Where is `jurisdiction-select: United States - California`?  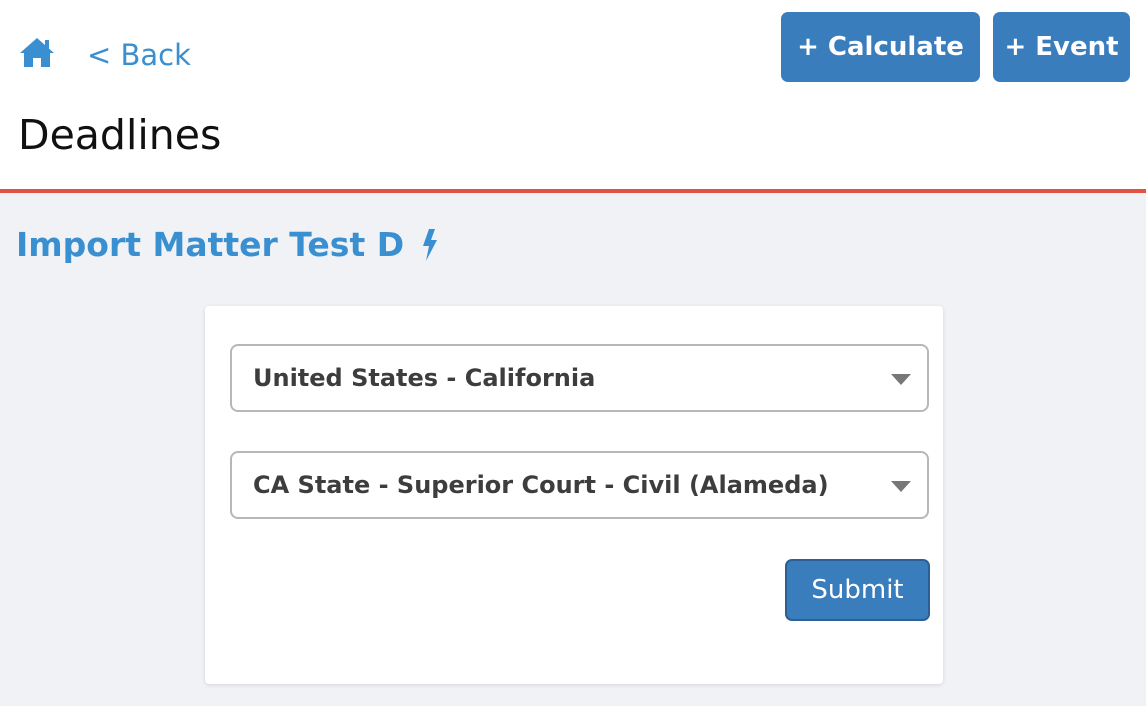
jurisdiction-select: United States - California is located at coordinates (579, 378).